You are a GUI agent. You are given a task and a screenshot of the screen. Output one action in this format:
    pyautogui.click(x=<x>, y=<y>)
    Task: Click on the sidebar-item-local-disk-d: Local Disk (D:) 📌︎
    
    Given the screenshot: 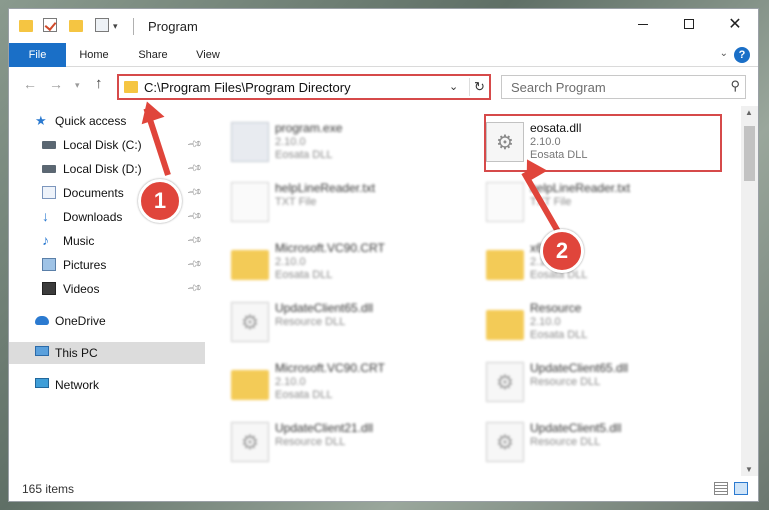 What is the action you would take?
    pyautogui.click(x=107, y=169)
    